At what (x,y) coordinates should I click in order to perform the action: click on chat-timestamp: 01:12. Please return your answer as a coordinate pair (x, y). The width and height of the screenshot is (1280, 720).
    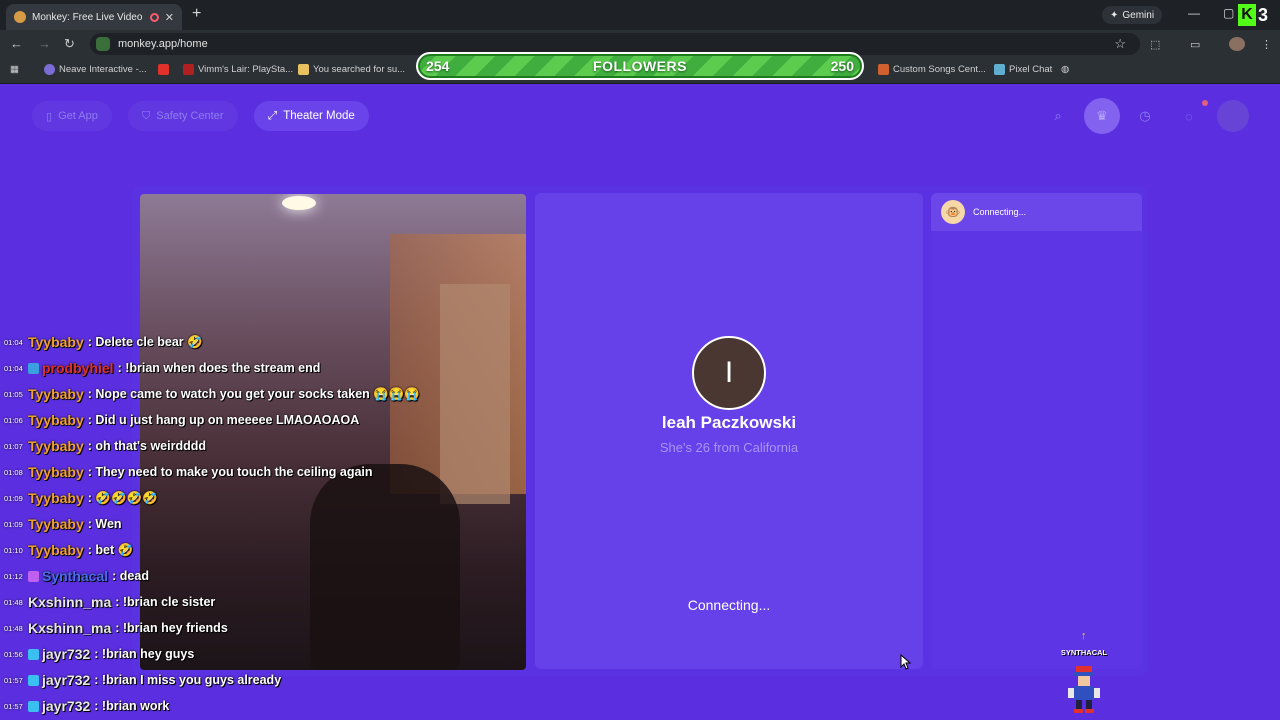
    Looking at the image, I should click on (13, 576).